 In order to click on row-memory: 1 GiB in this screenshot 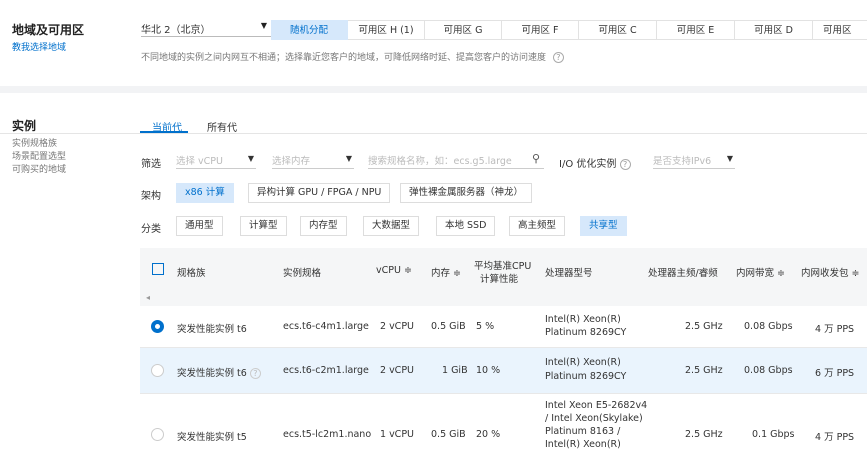, I will do `click(455, 370)`.